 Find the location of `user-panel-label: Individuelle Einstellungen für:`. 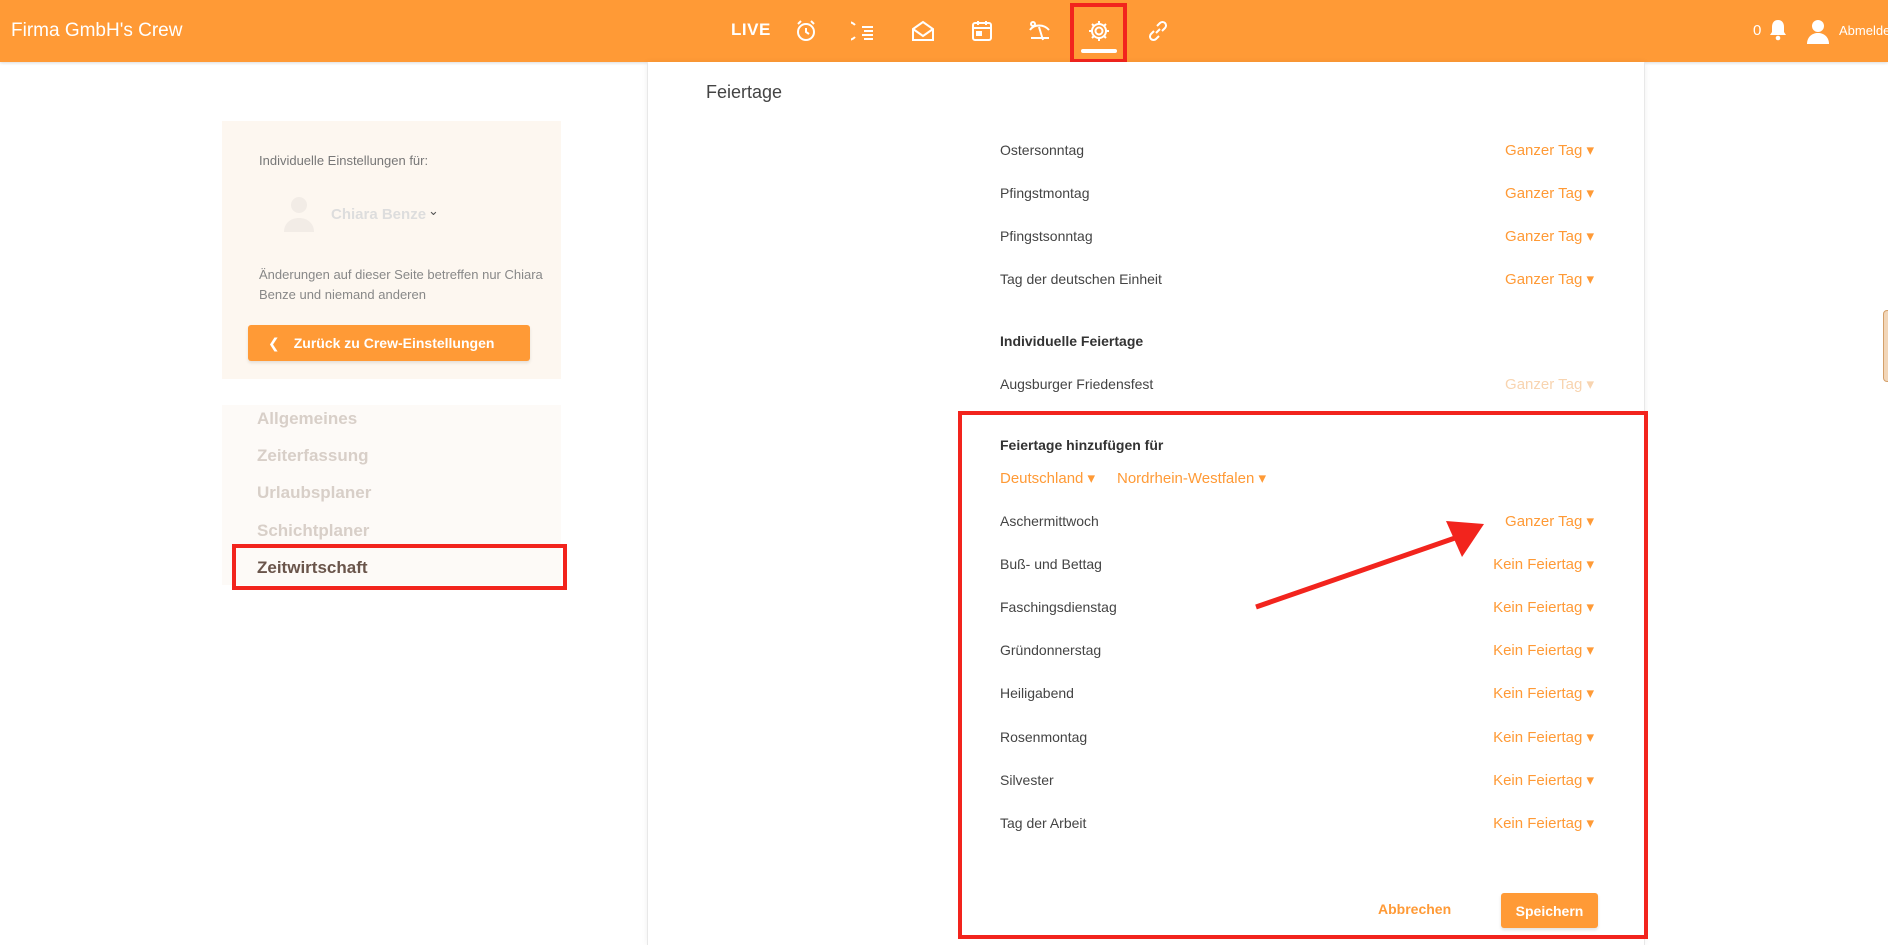

user-panel-label: Individuelle Einstellungen für: is located at coordinates (344, 160).